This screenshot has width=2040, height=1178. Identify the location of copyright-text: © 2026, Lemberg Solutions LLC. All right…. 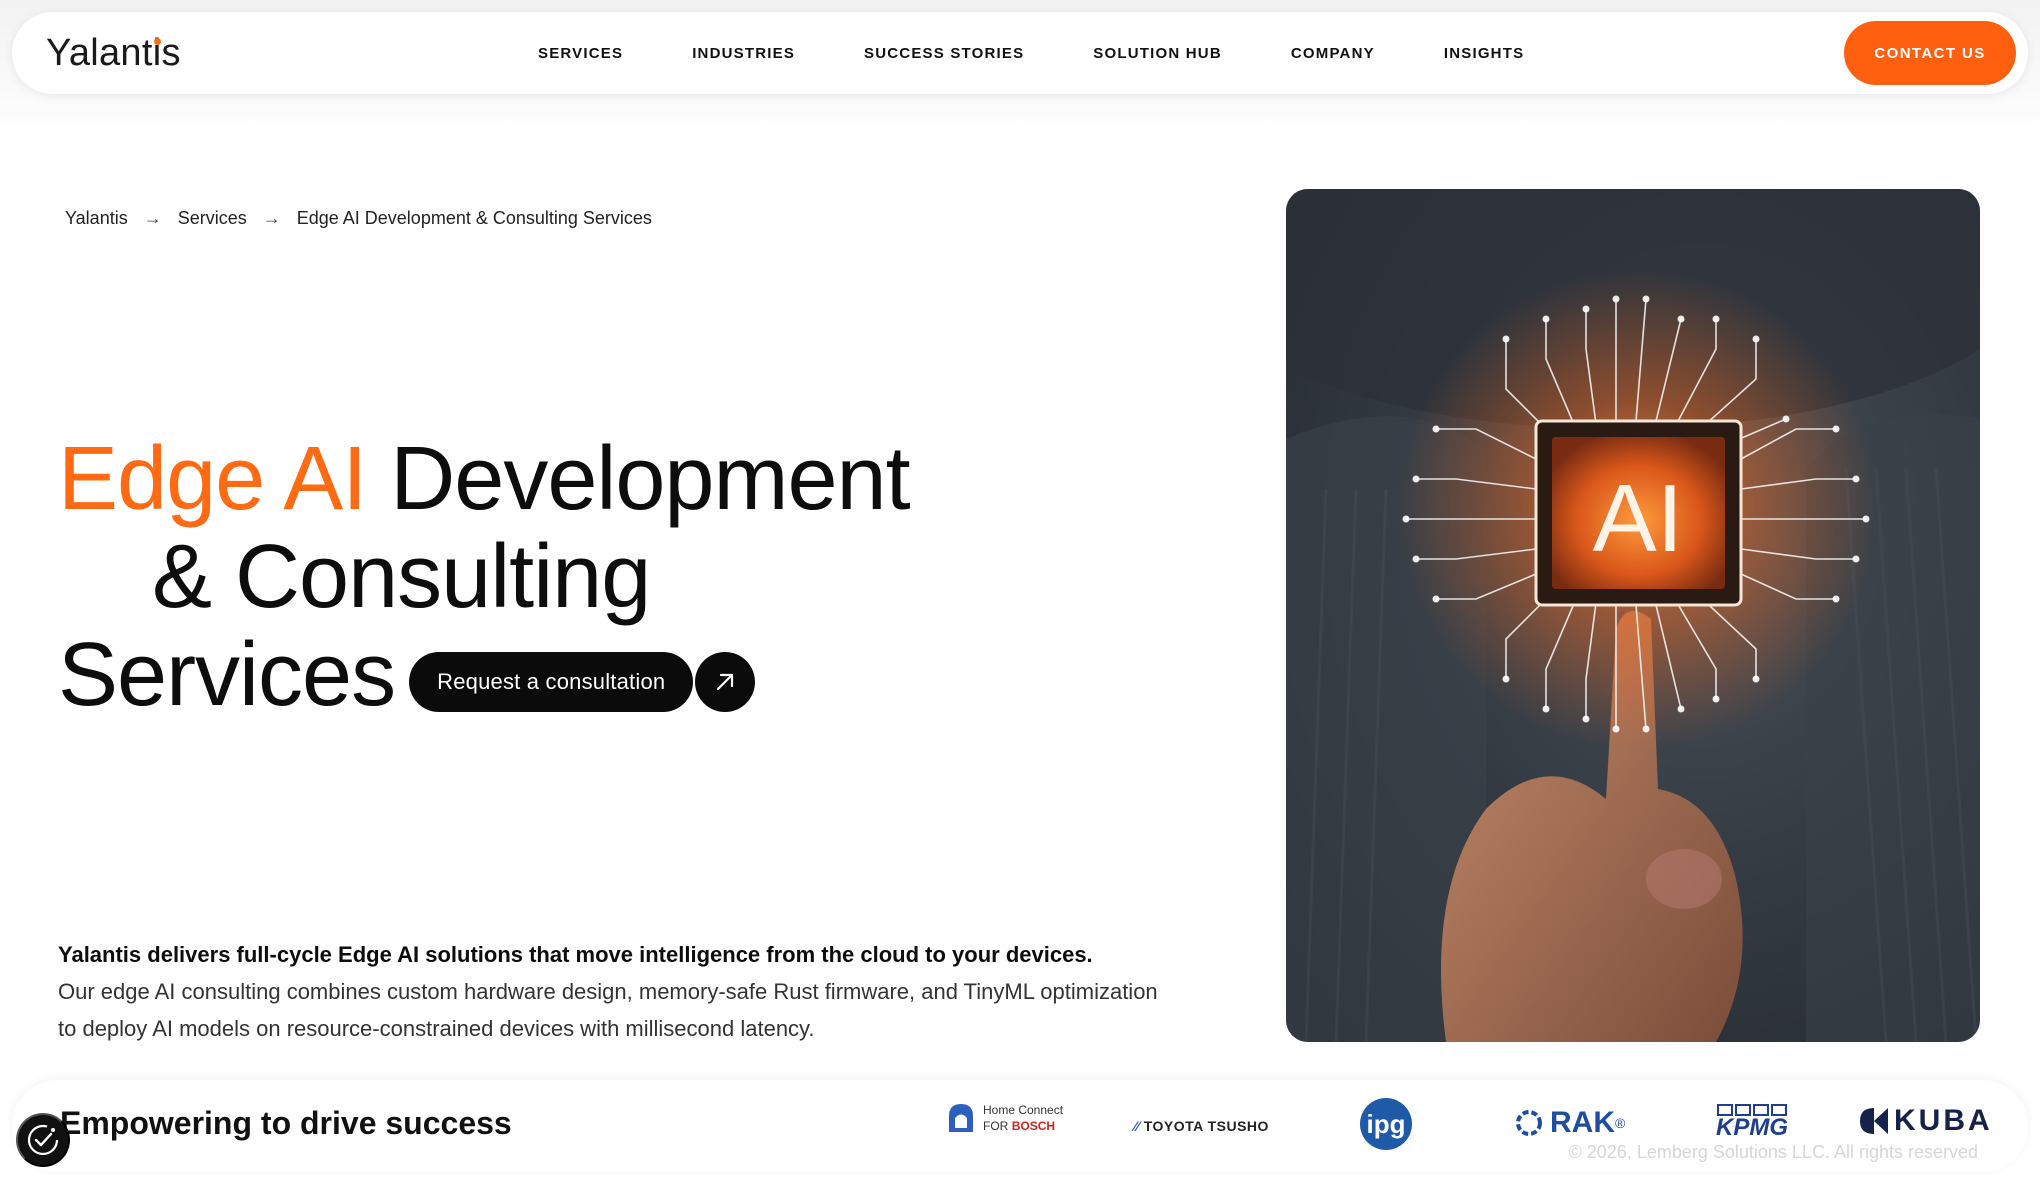
(1773, 1152).